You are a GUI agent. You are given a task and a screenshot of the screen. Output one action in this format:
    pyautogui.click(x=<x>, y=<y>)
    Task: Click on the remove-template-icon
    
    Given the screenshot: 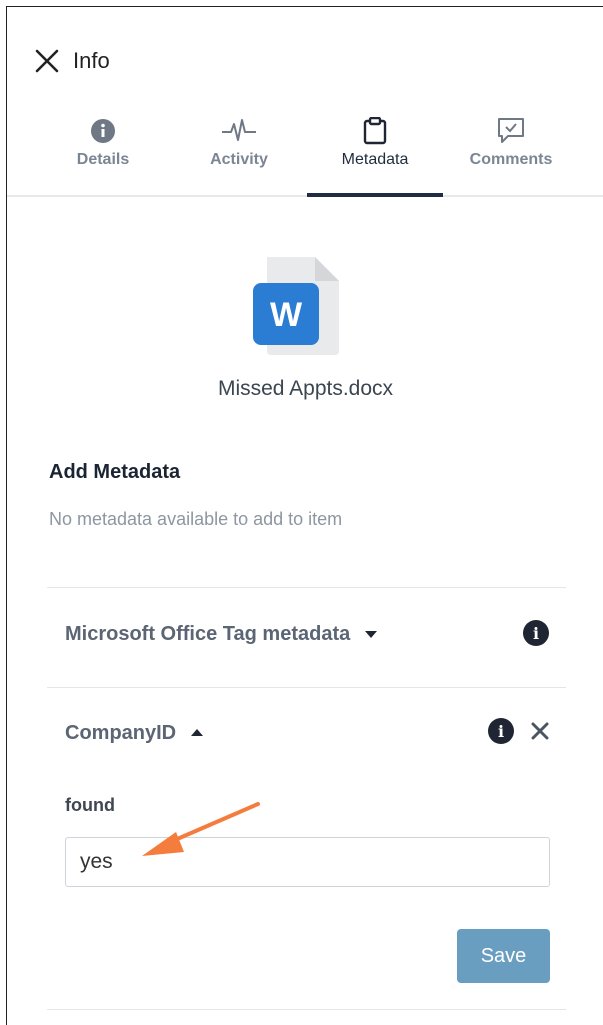 What is the action you would take?
    pyautogui.click(x=540, y=731)
    